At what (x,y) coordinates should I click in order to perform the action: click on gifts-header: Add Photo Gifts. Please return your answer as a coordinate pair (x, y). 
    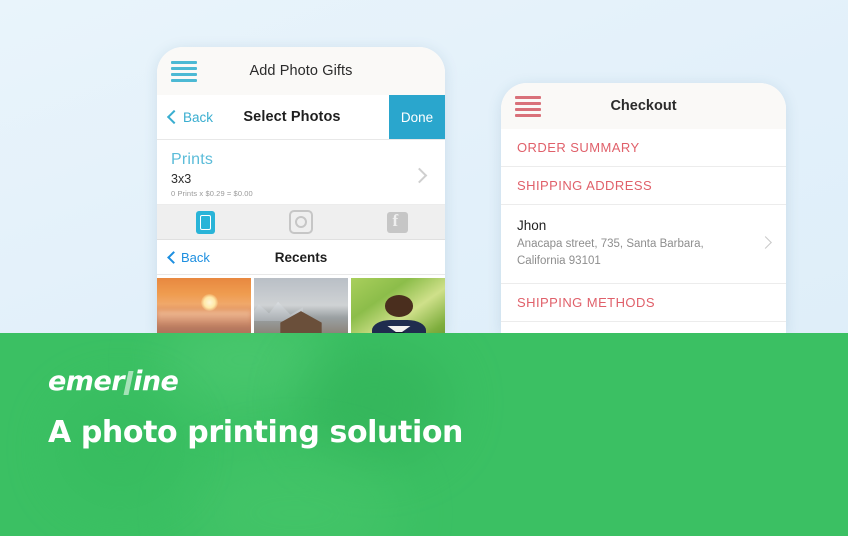
    Looking at the image, I should click on (301, 71).